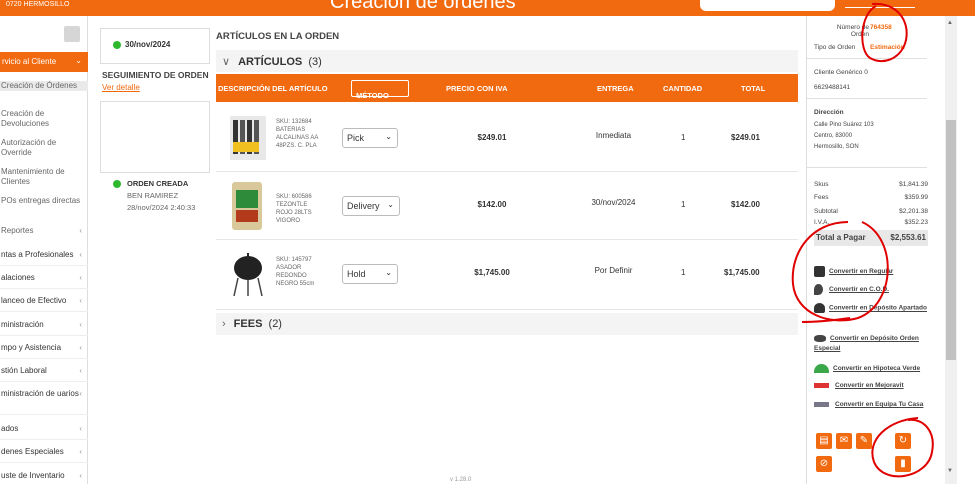  What do you see at coordinates (507, 61) in the screenshot?
I see `articles-accordion: ∨ ARTÍCULOS (3)` at bounding box center [507, 61].